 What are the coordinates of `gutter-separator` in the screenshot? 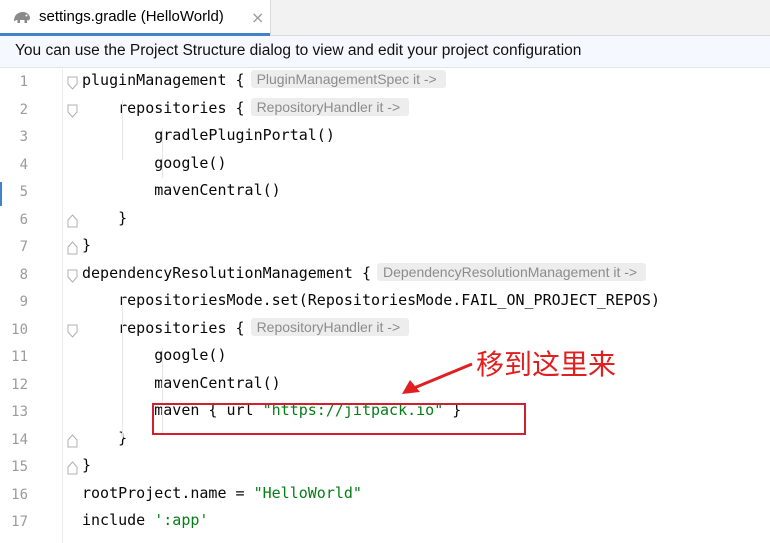 It's located at (62, 306).